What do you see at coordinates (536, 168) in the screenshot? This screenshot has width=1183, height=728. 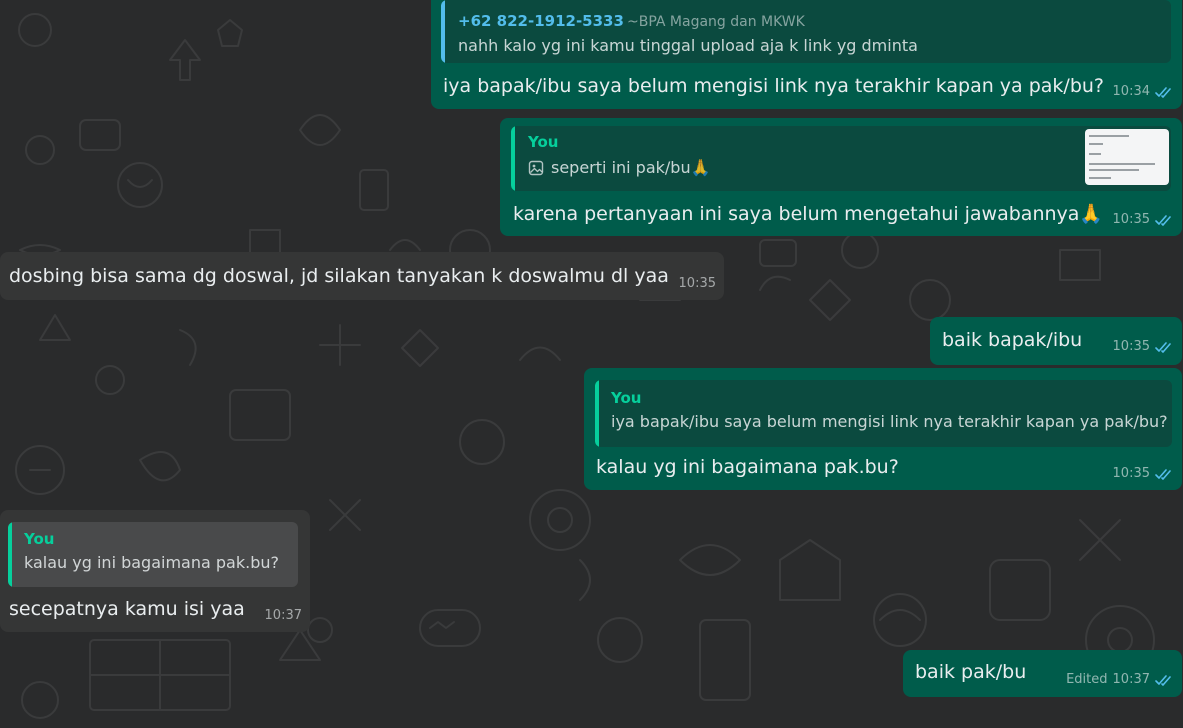 I see `image-icon` at bounding box center [536, 168].